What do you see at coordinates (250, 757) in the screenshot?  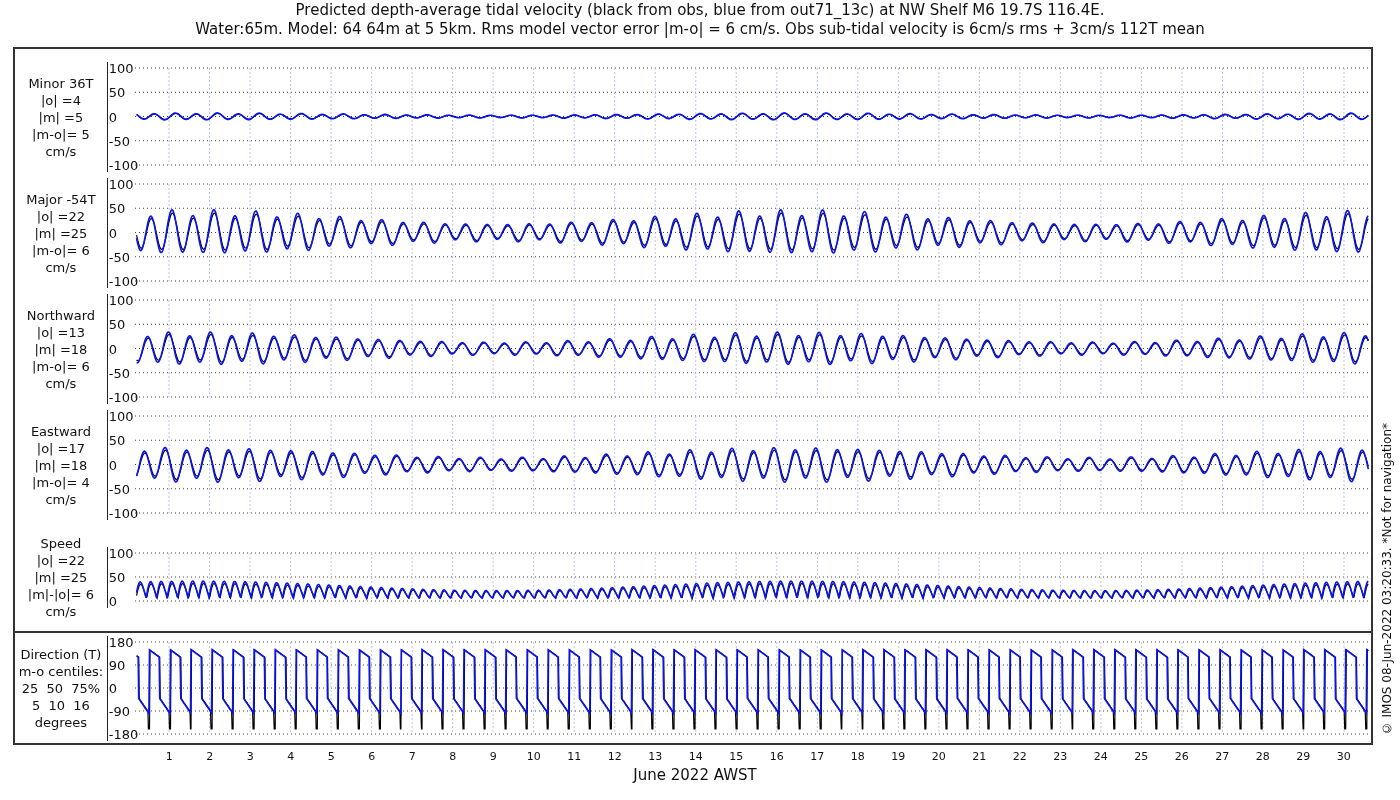 I see `x-tick-label: 3` at bounding box center [250, 757].